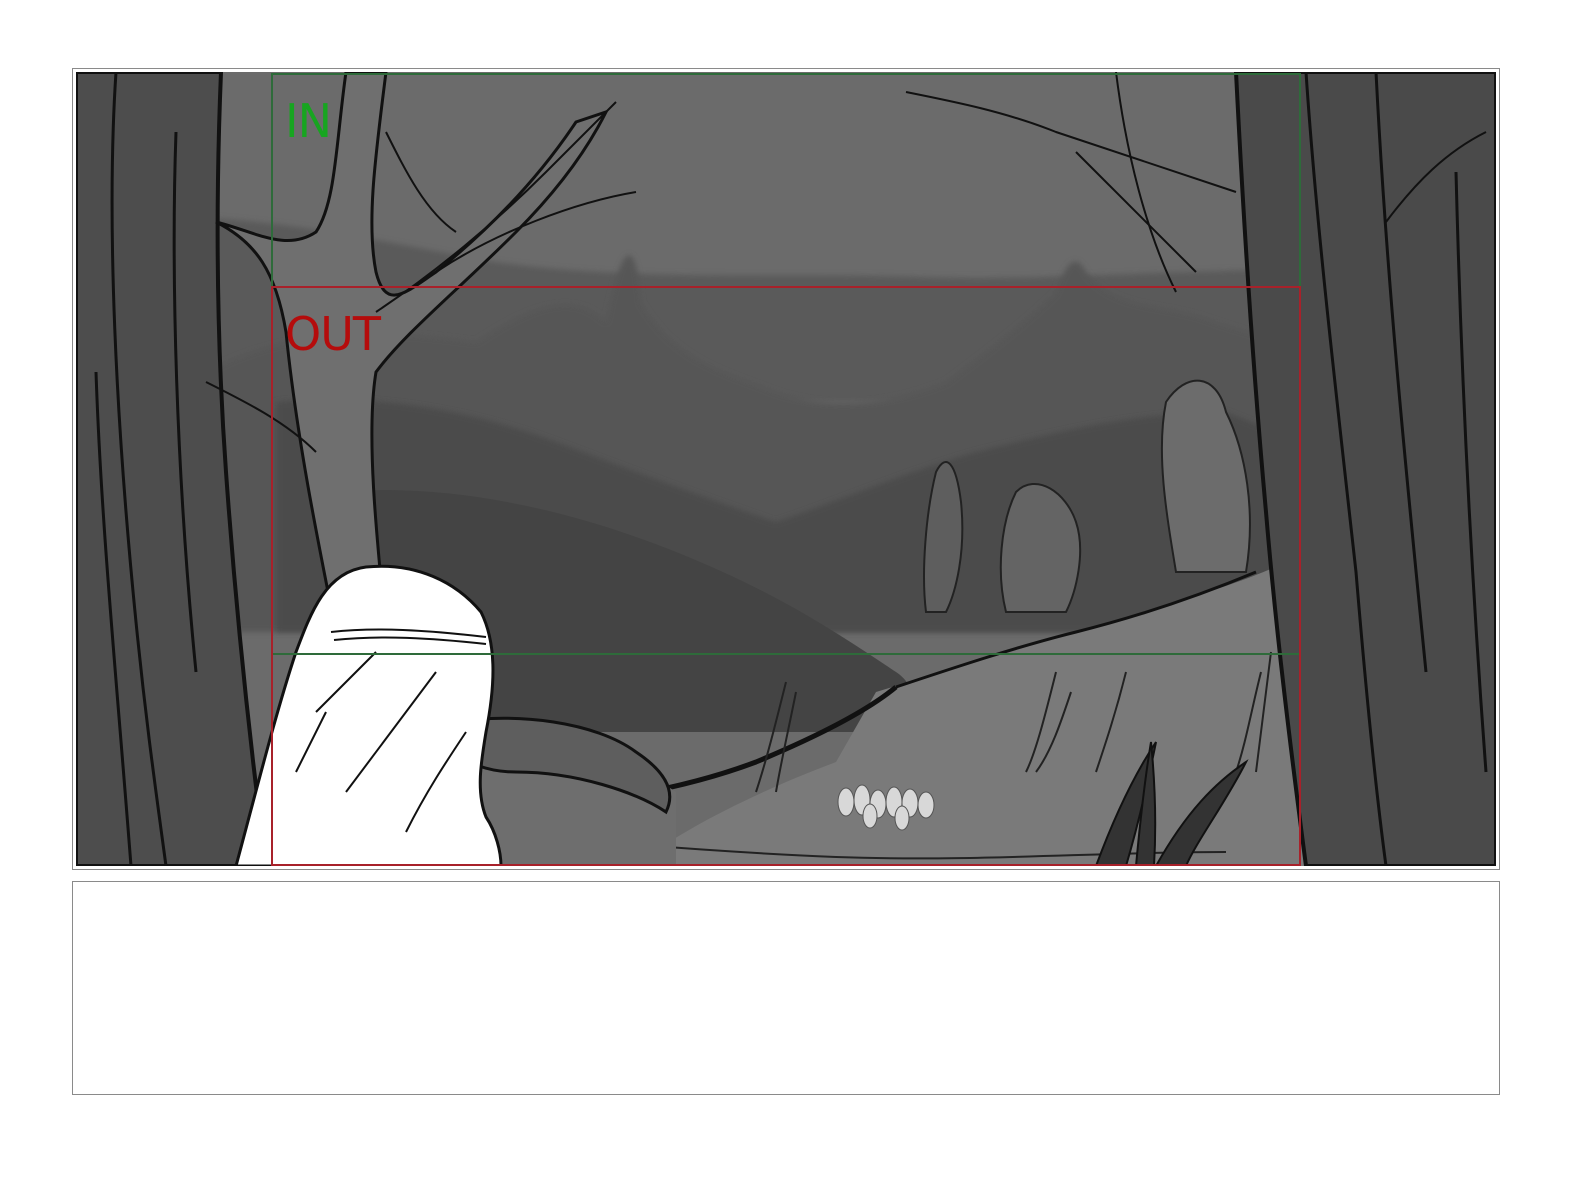  Describe the element at coordinates (333, 334) in the screenshot. I see `camera-out-label: OUT` at that location.